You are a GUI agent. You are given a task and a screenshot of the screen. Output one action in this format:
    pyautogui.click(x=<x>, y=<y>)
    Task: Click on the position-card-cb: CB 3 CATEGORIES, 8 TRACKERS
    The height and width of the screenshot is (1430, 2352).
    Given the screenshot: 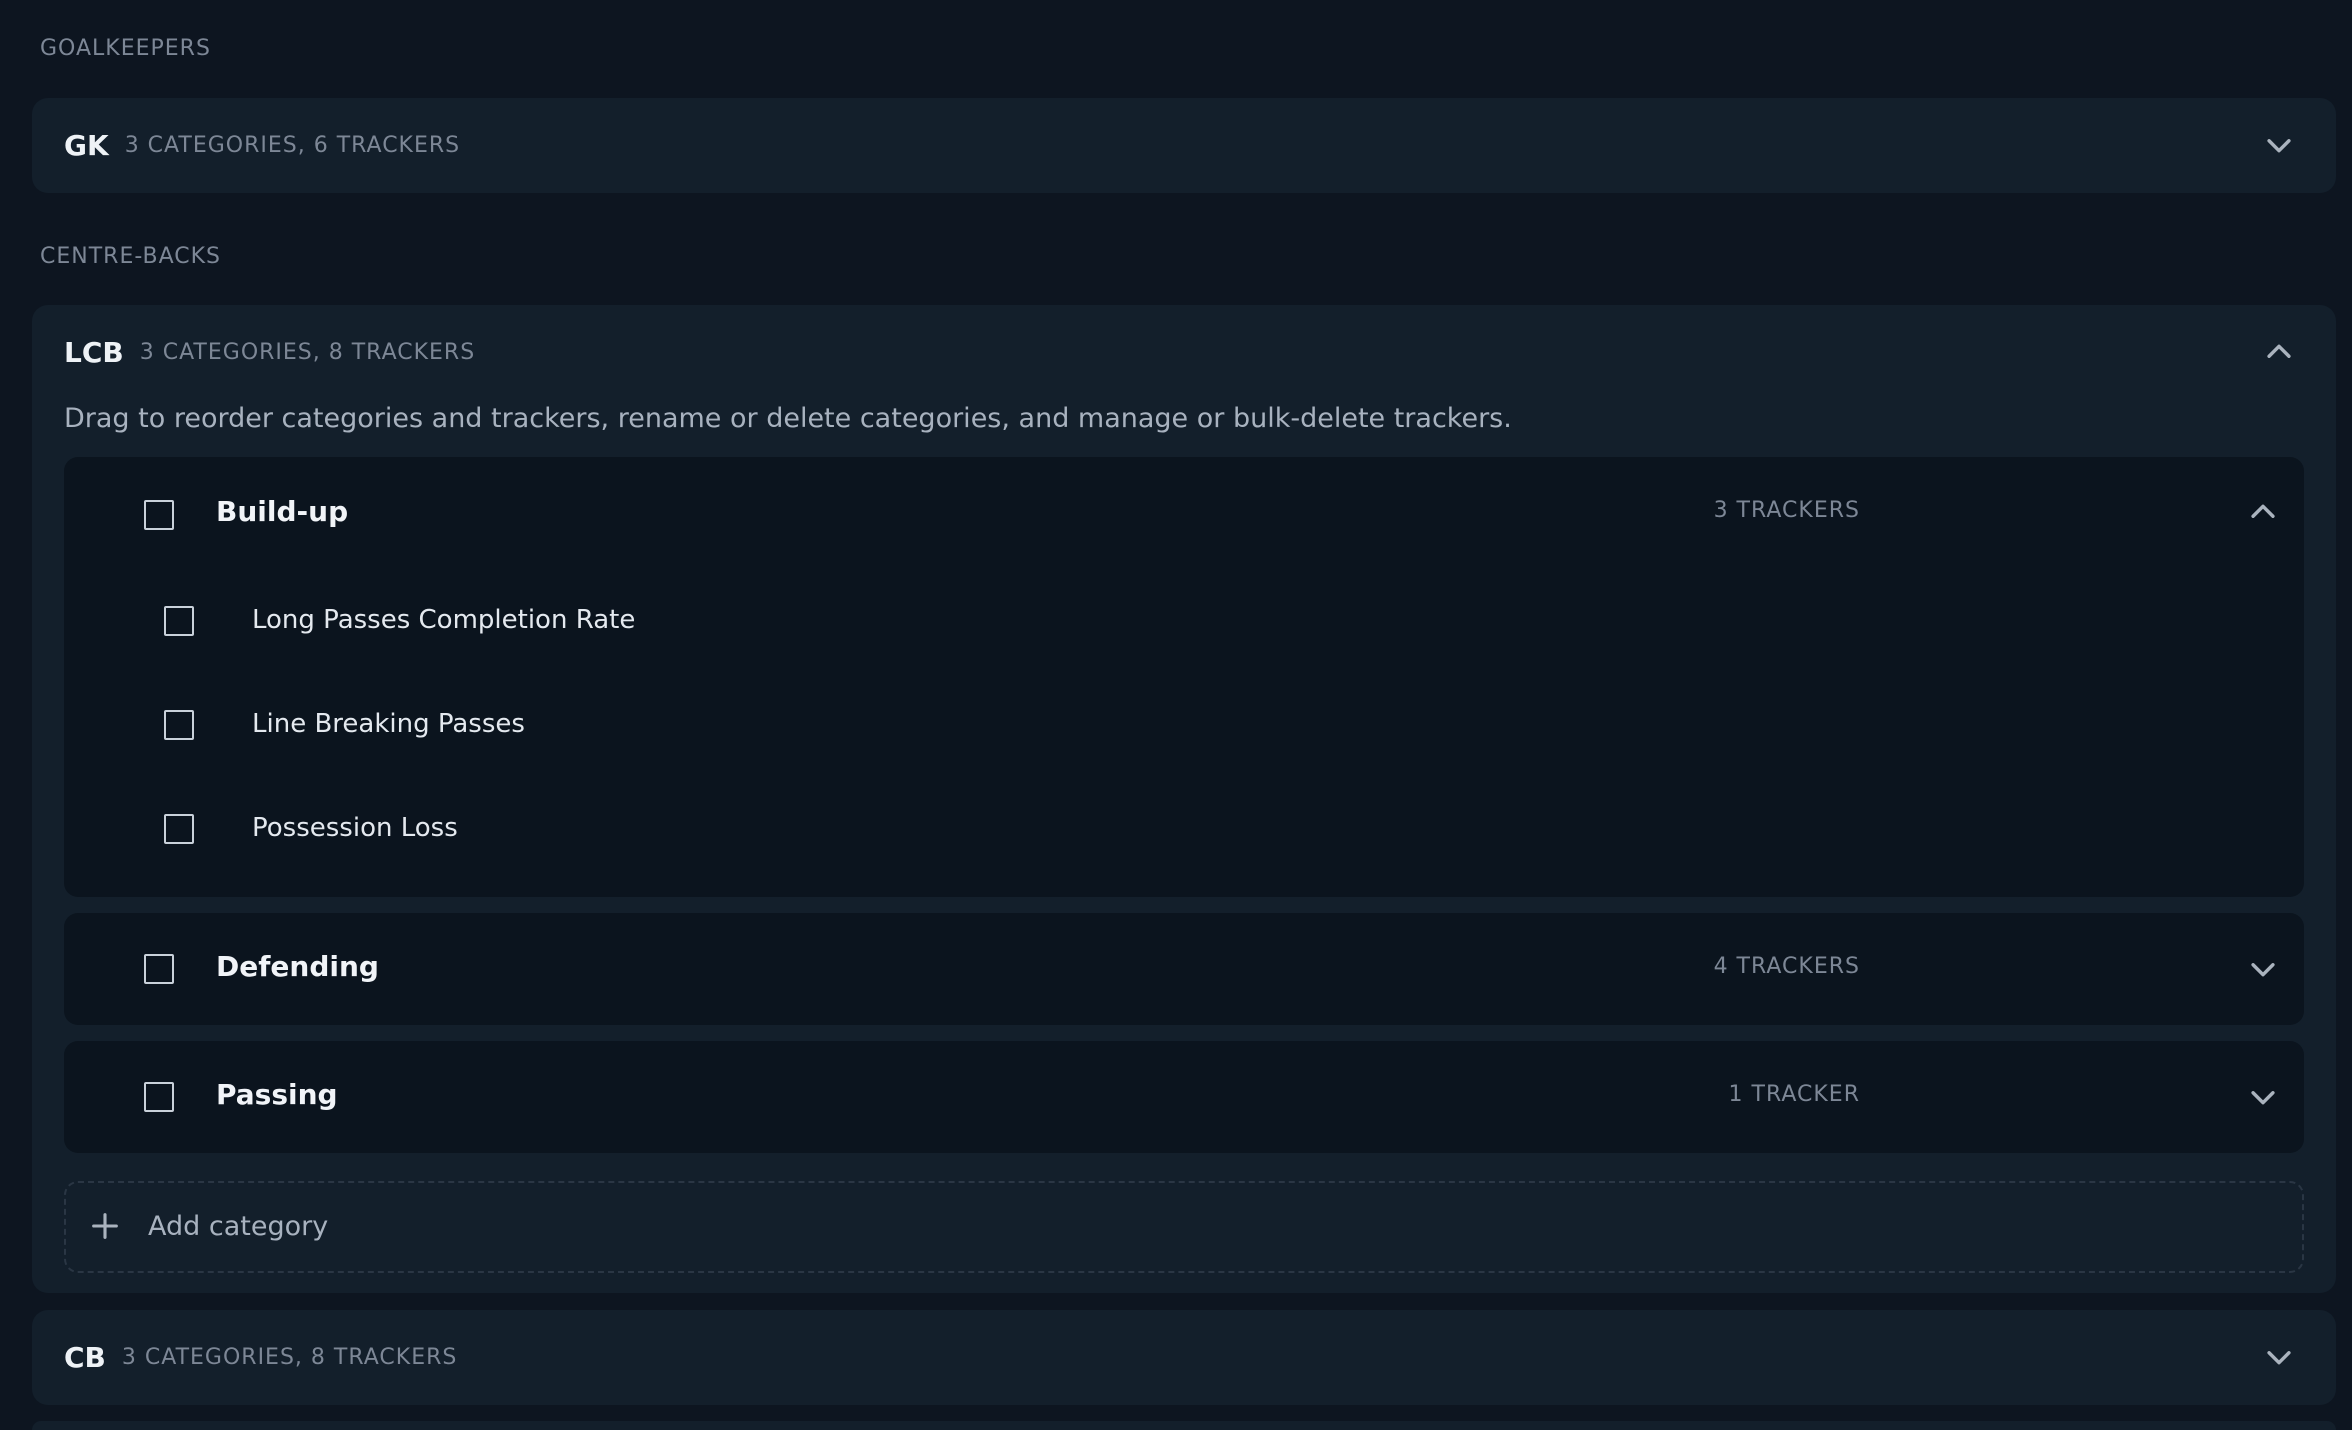 What is the action you would take?
    pyautogui.click(x=1184, y=1357)
    